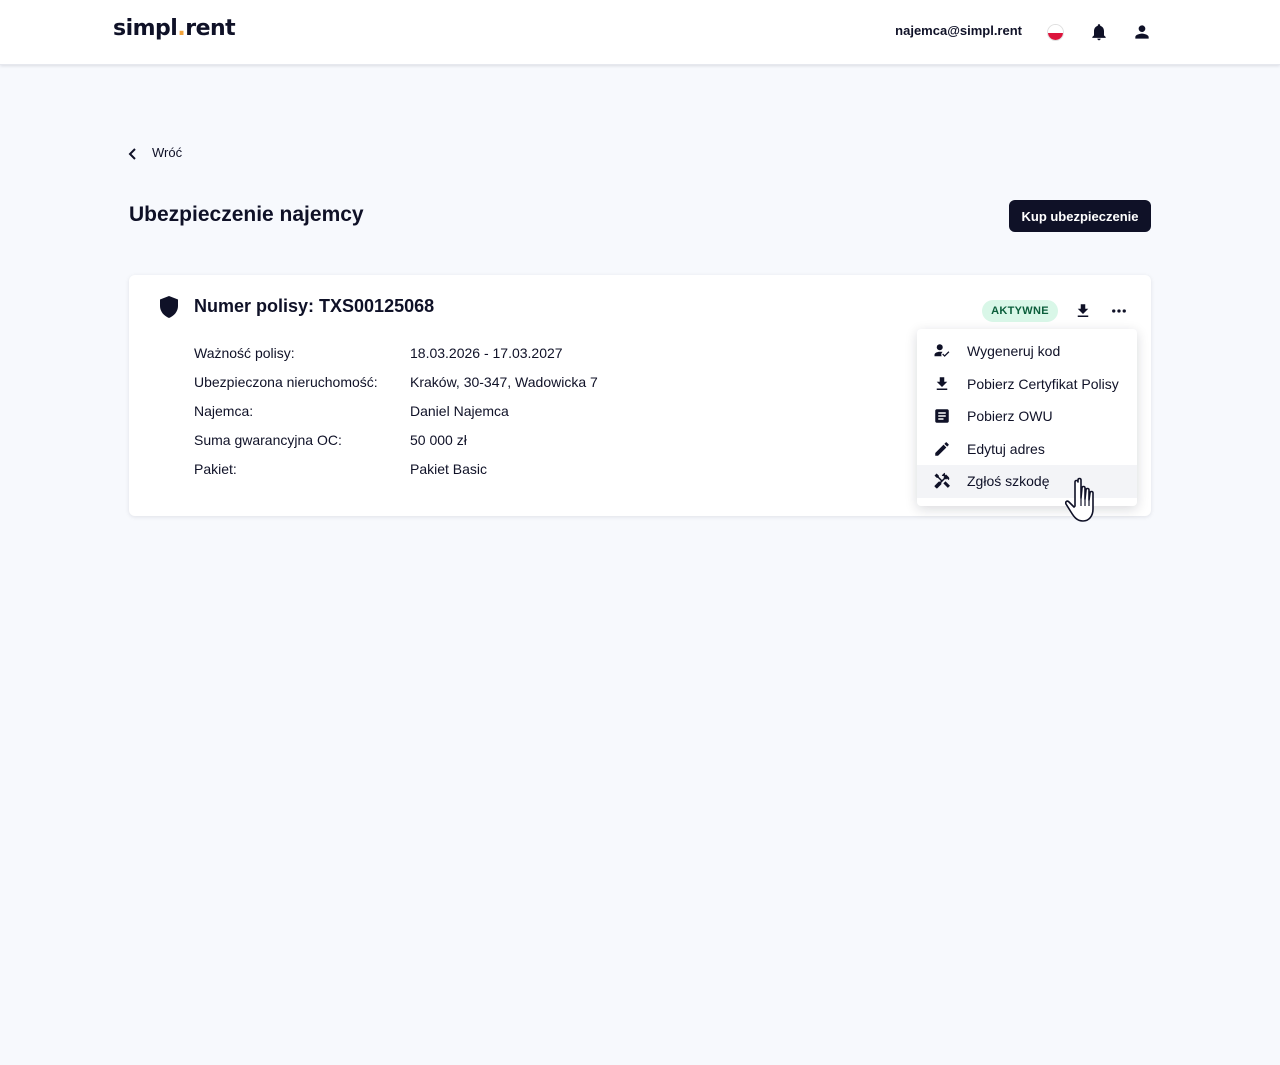  I want to click on poland-flag-icon, so click(1055, 32).